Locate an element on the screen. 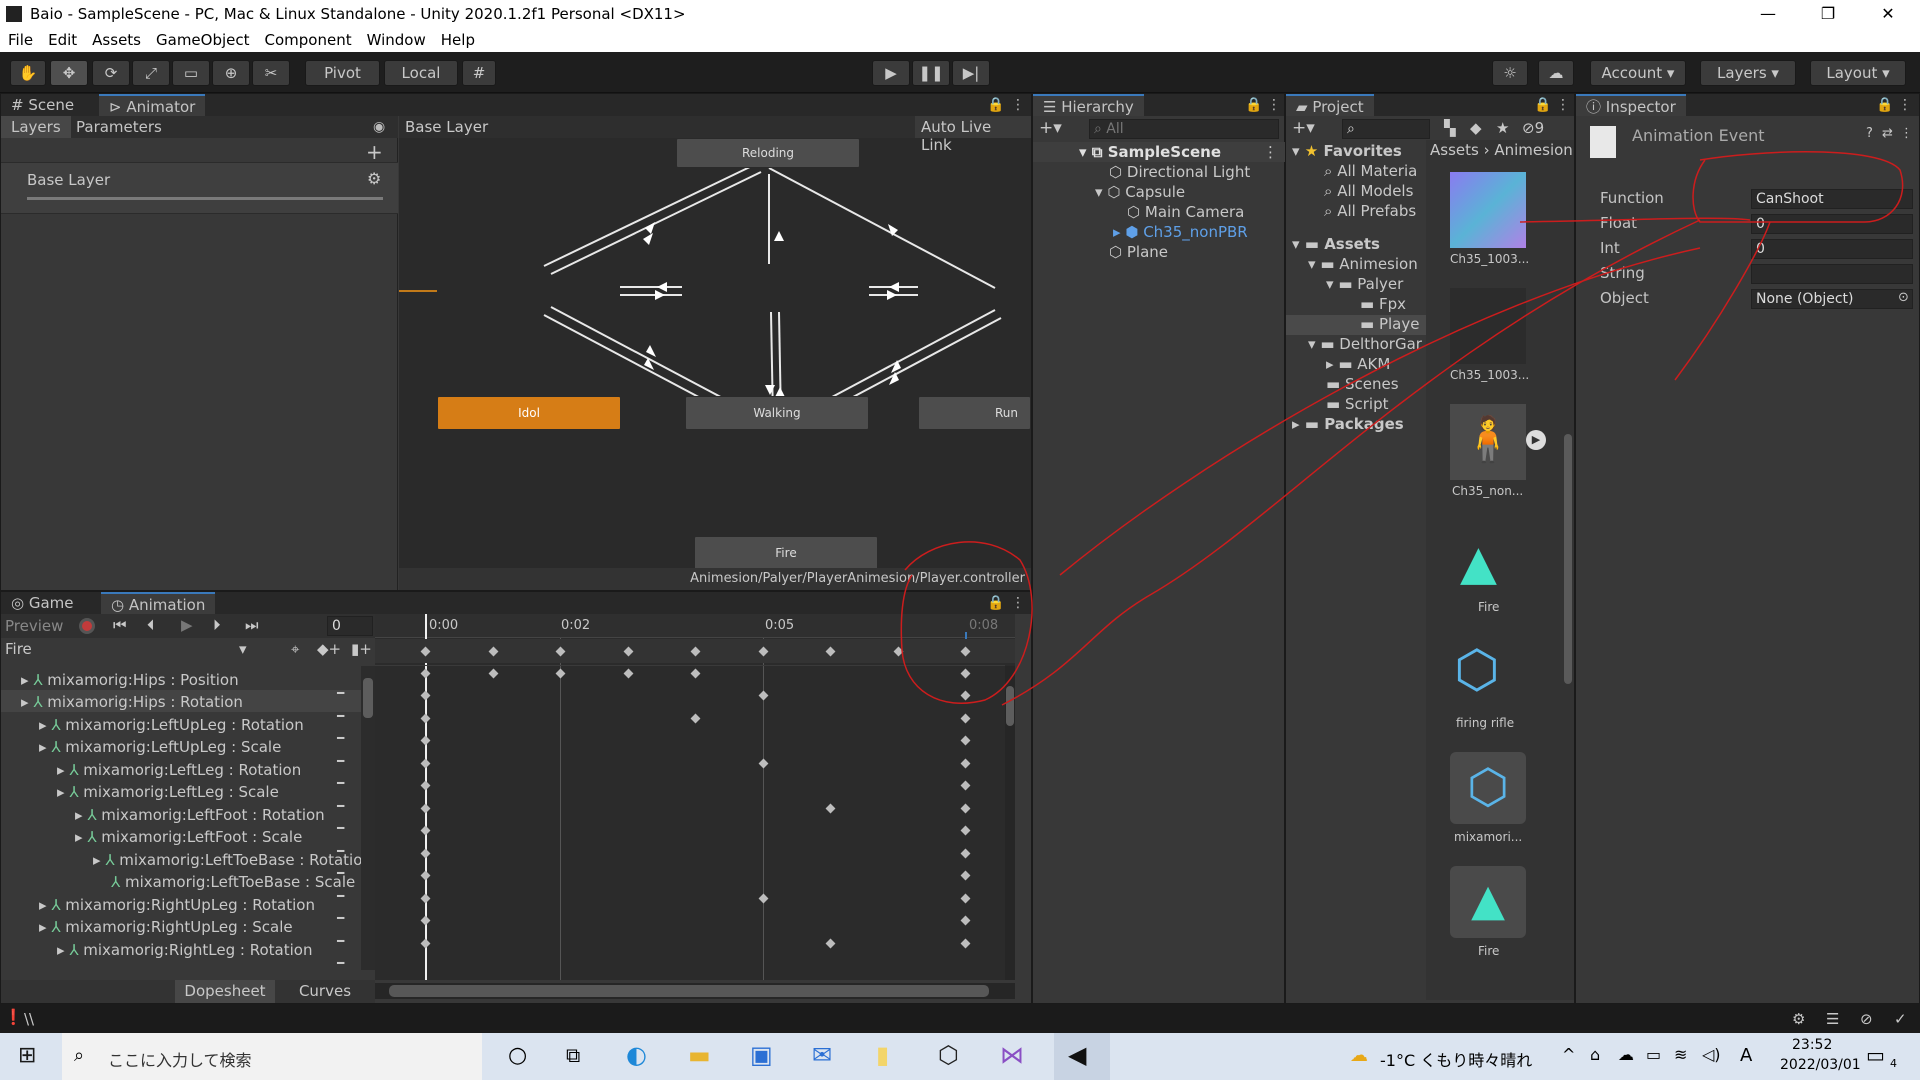 The width and height of the screenshot is (1920, 1080). network-icon: ⚙ is located at coordinates (1798, 1019).